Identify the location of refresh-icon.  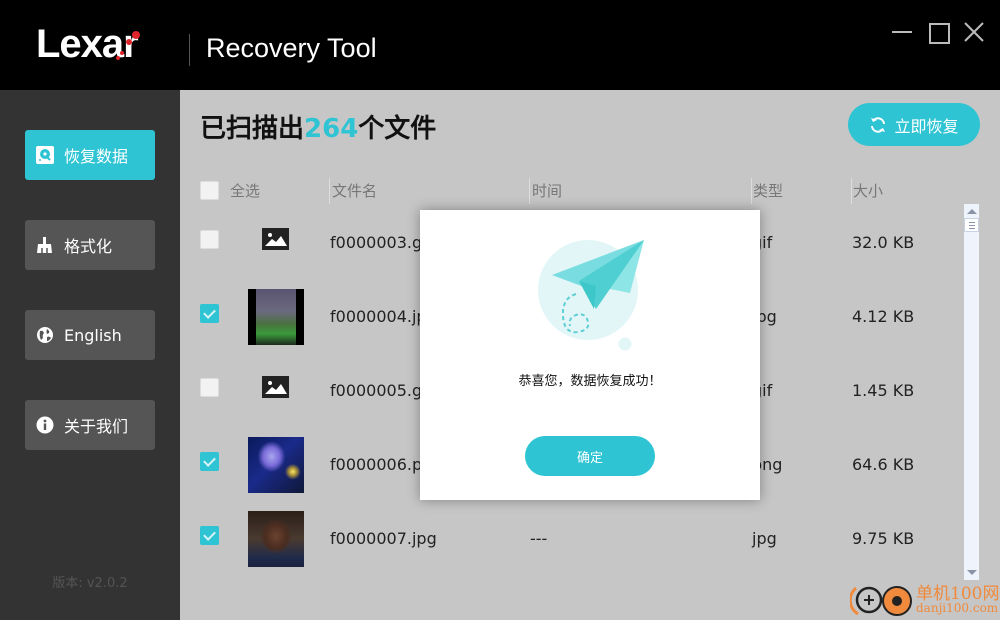
(878, 124).